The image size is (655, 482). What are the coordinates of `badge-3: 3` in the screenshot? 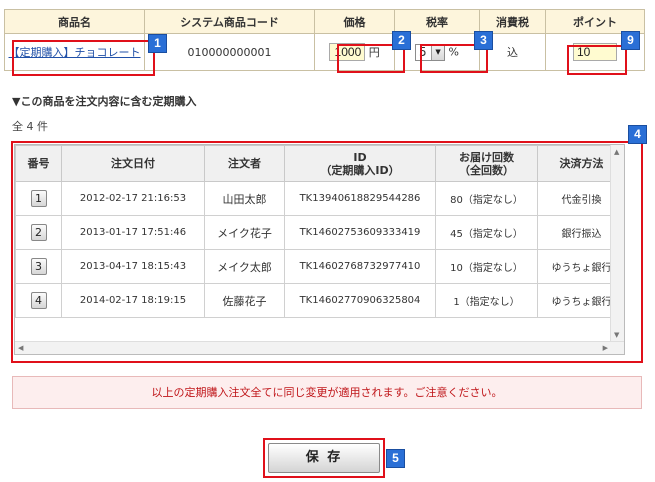 It's located at (483, 40).